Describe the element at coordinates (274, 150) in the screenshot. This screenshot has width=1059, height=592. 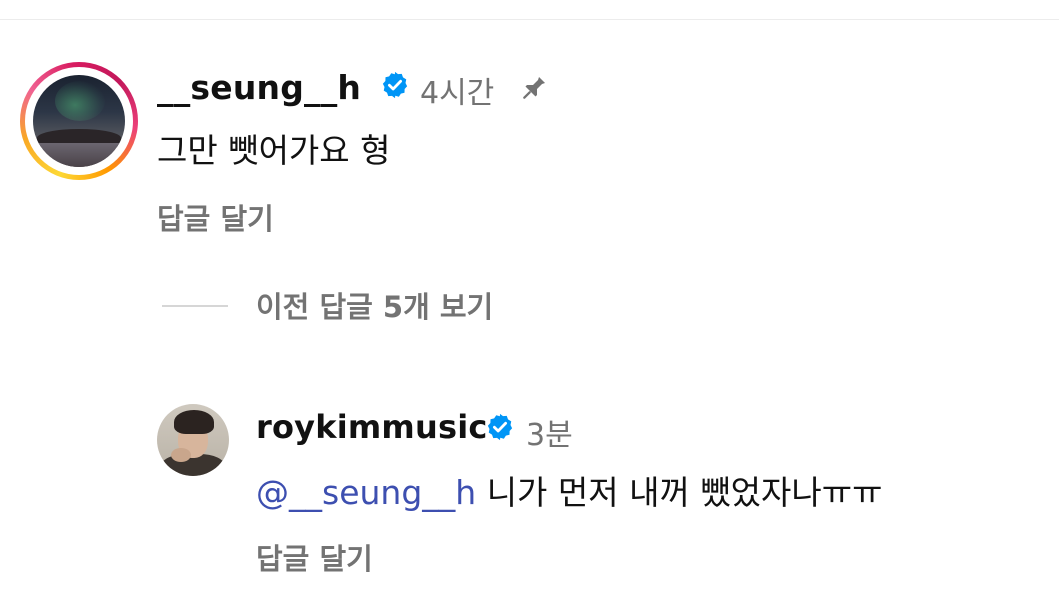
I see `comment-text: 그만 뺏어가요 형` at that location.